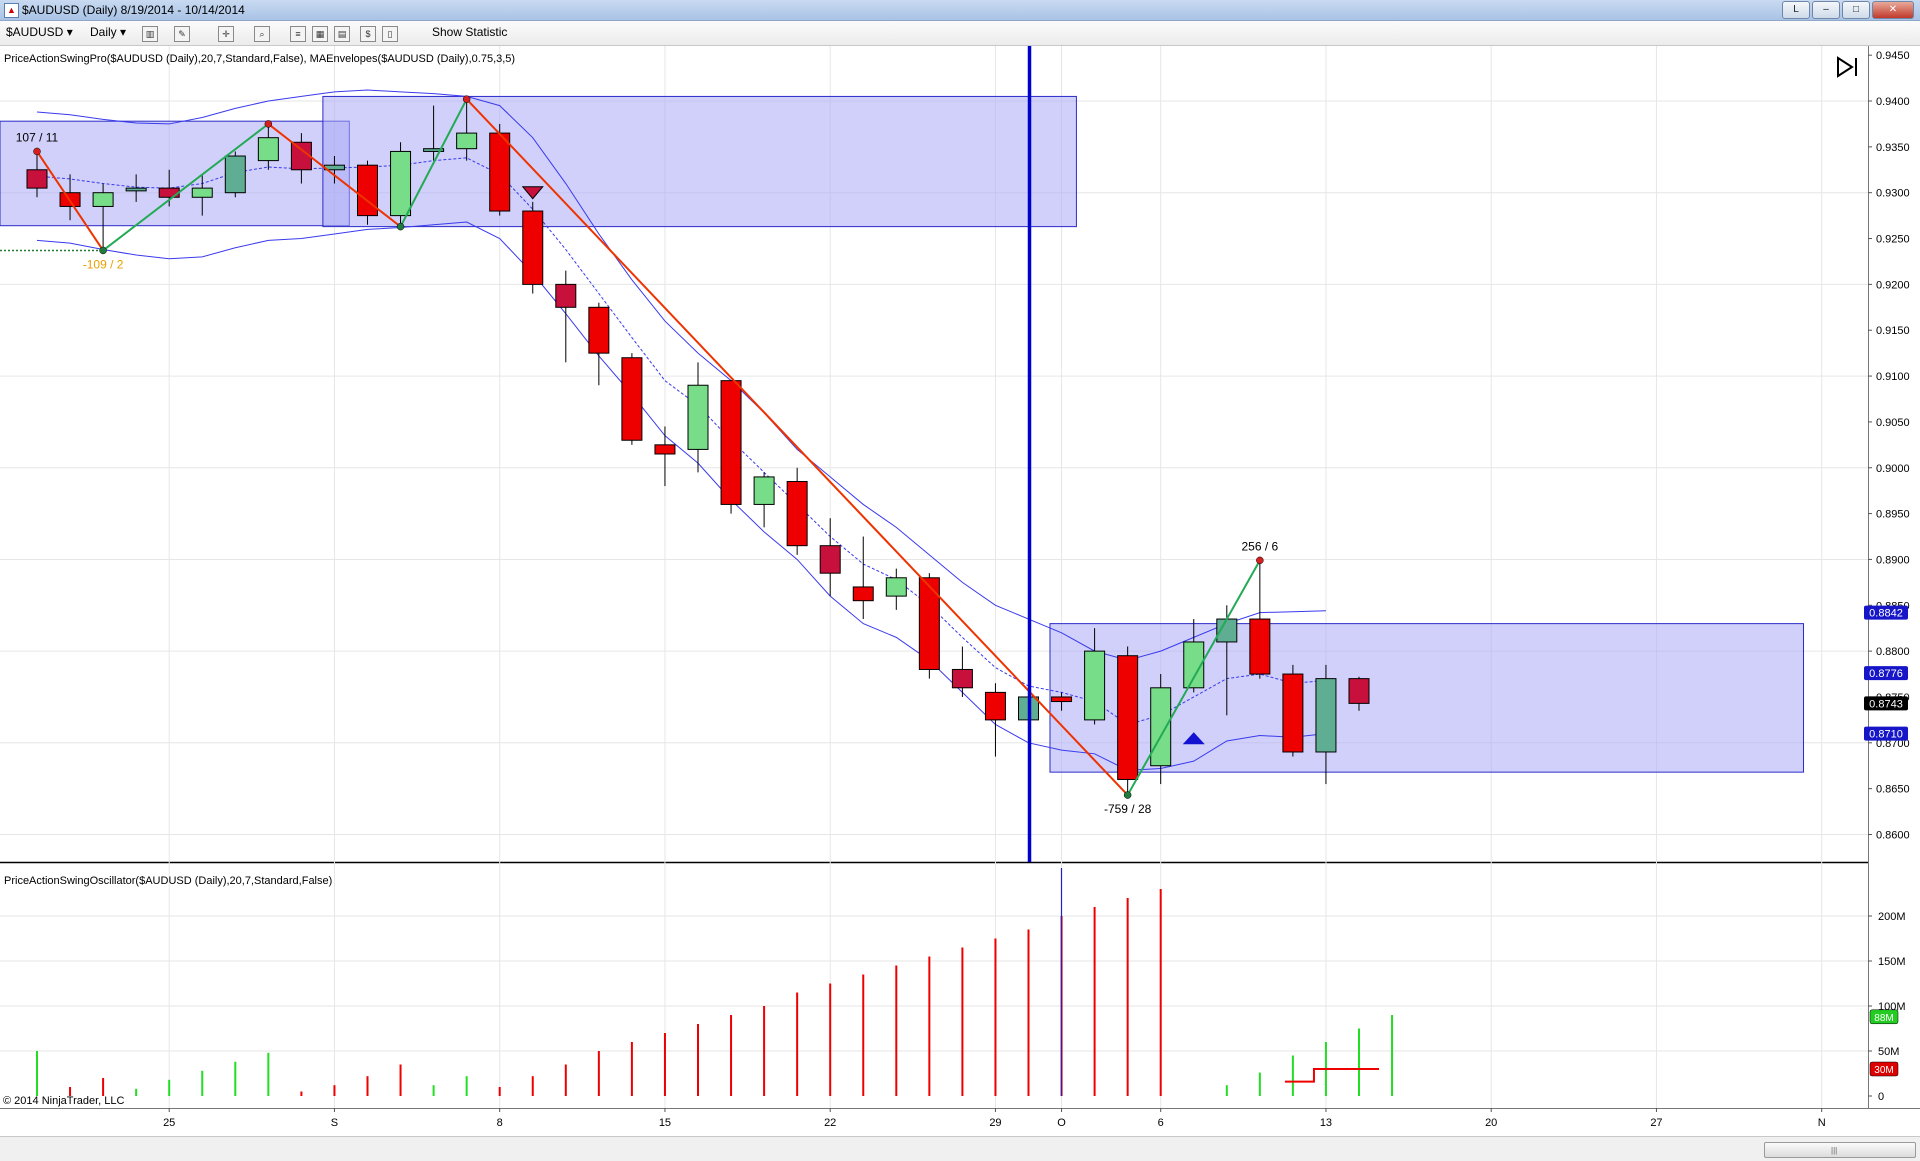 The image size is (1920, 1161). What do you see at coordinates (342, 34) in the screenshot?
I see `data-box-icon: ▤` at bounding box center [342, 34].